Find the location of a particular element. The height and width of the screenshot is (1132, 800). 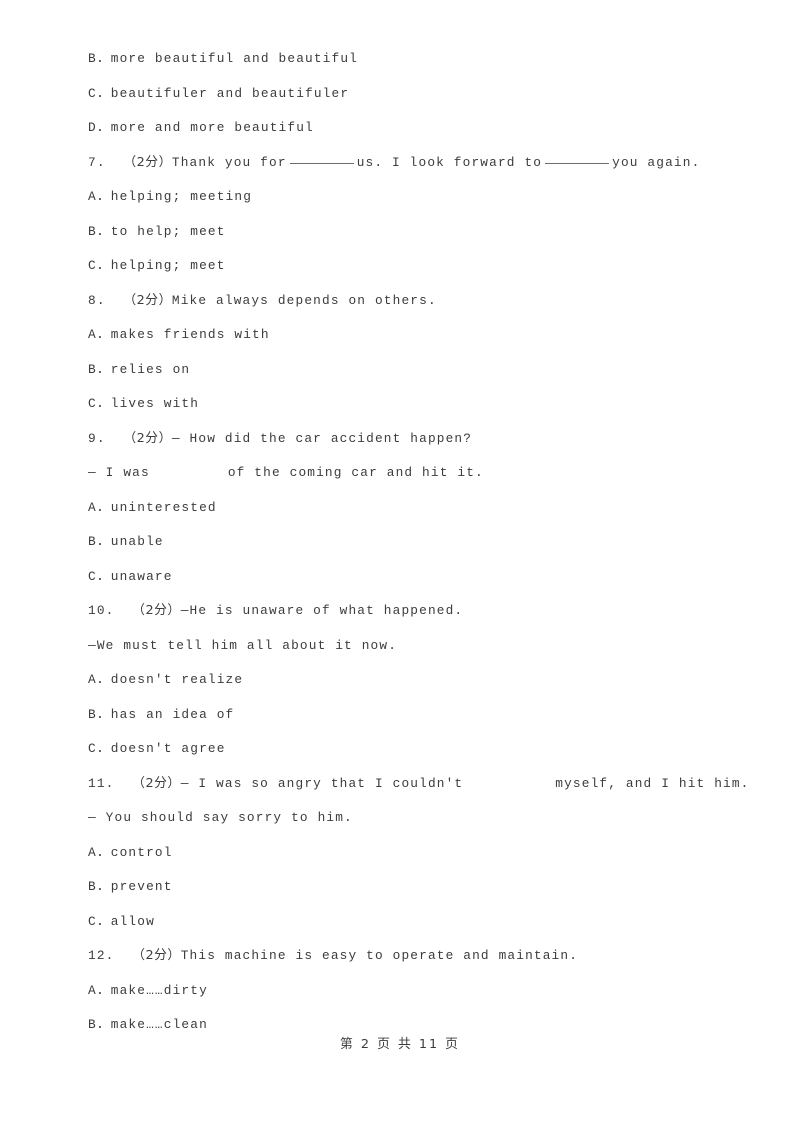

dialogue-text-post: of the coming car and hit it. is located at coordinates (355, 472).